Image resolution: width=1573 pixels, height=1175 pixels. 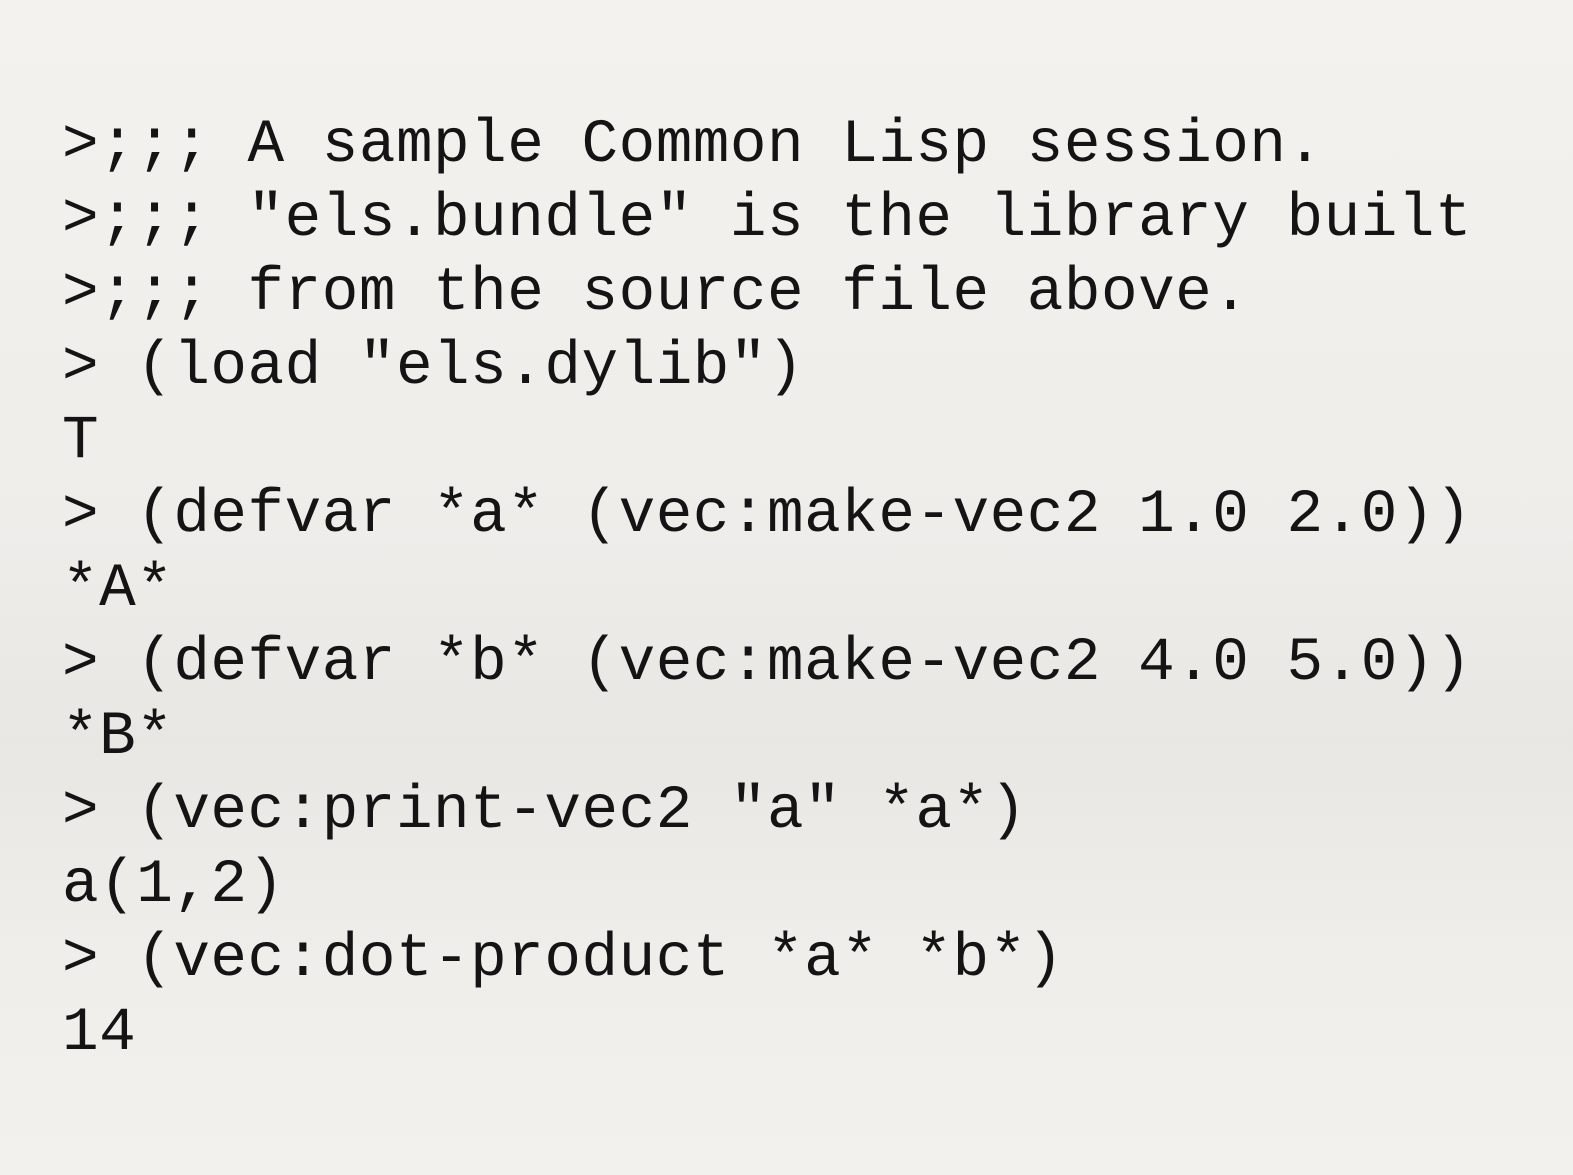 What do you see at coordinates (433, 367) in the screenshot?
I see `input-line: > (load "els.dylib")` at bounding box center [433, 367].